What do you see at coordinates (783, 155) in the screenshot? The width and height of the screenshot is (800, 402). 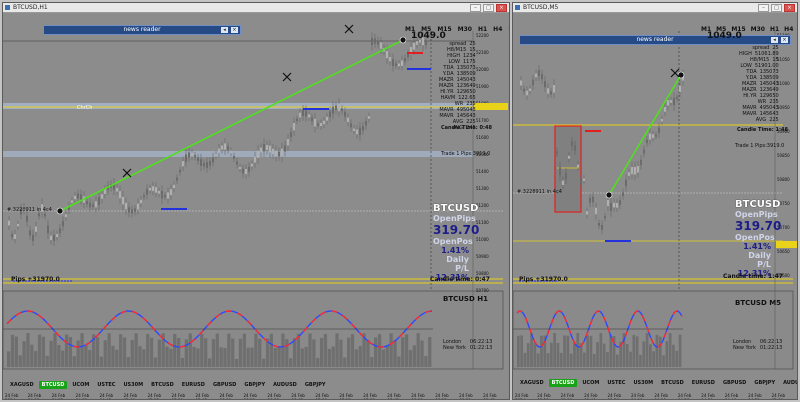 I see `price-tick: 50850` at bounding box center [783, 155].